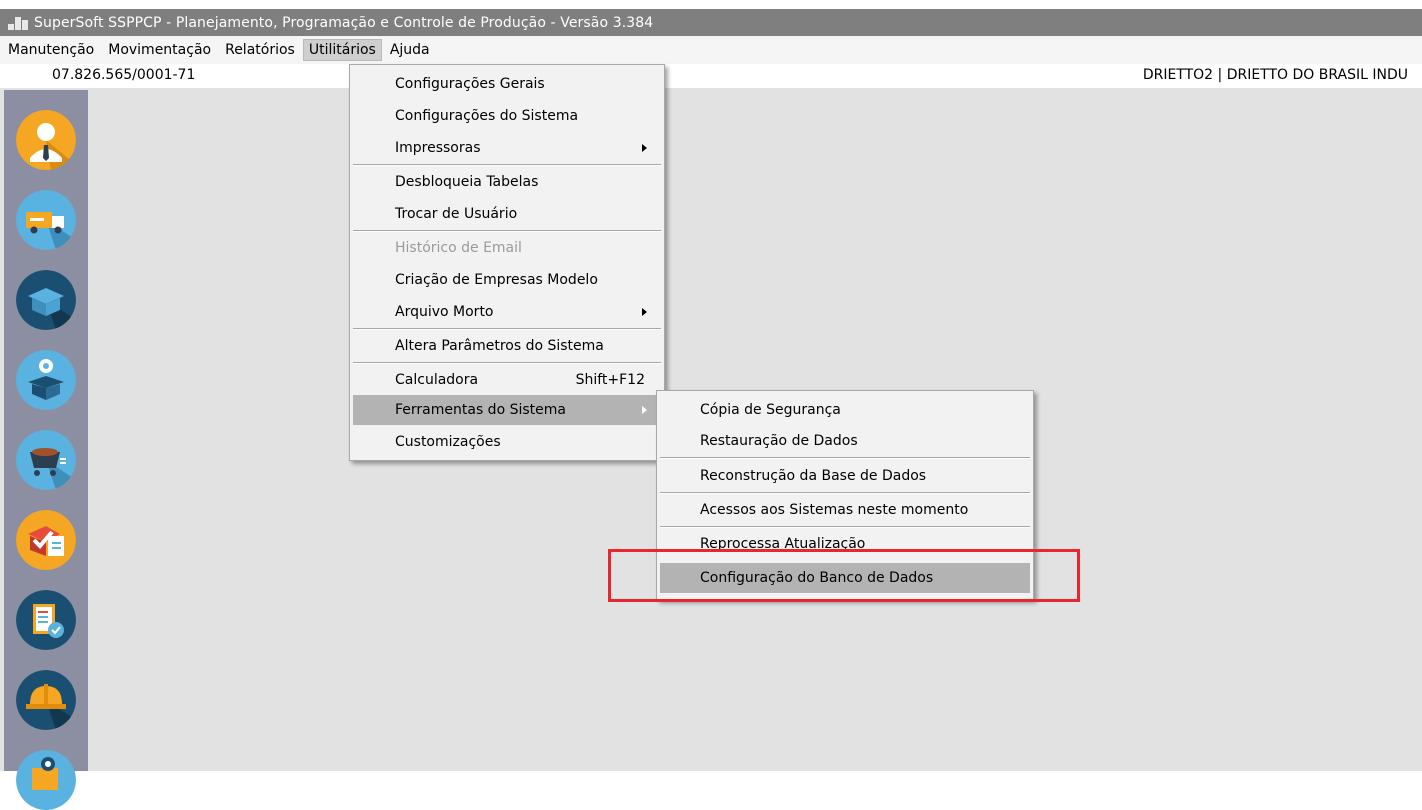 Image resolution: width=1422 pixels, height=810 pixels. I want to click on menu-altera-parametros: Altera Parâmetros do Sistema, so click(507, 346).